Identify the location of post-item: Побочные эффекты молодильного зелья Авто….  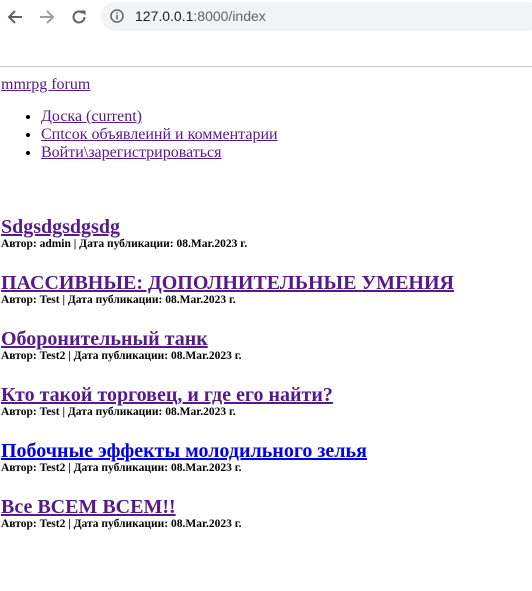
(266, 468).